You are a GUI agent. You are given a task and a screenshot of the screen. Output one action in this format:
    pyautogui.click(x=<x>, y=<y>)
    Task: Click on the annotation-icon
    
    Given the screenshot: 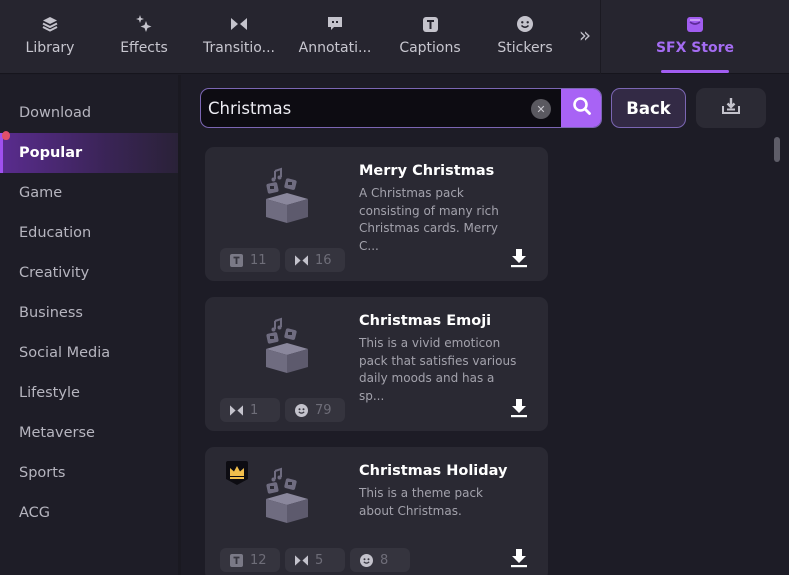 What is the action you would take?
    pyautogui.click(x=335, y=24)
    